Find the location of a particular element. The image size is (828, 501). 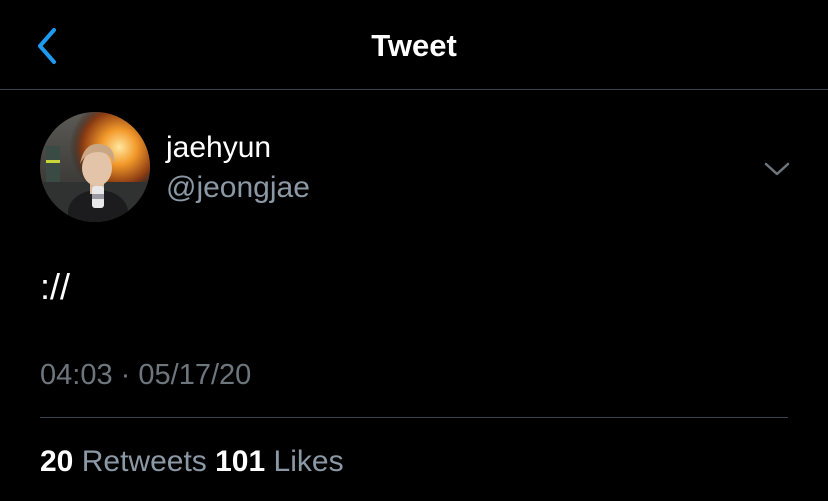

tweet-stats: 20 Retweets 101 Likes is located at coordinates (192, 462).